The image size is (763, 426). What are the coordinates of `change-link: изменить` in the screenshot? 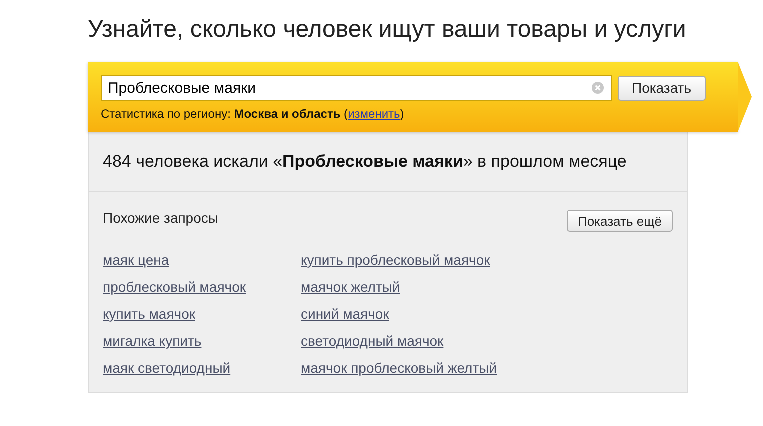 It's located at (374, 114).